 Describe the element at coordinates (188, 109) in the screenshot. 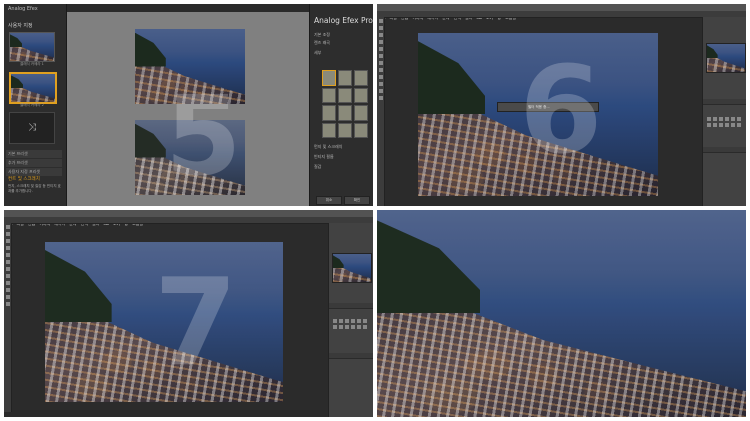

I see `preview-canvas: 5` at that location.